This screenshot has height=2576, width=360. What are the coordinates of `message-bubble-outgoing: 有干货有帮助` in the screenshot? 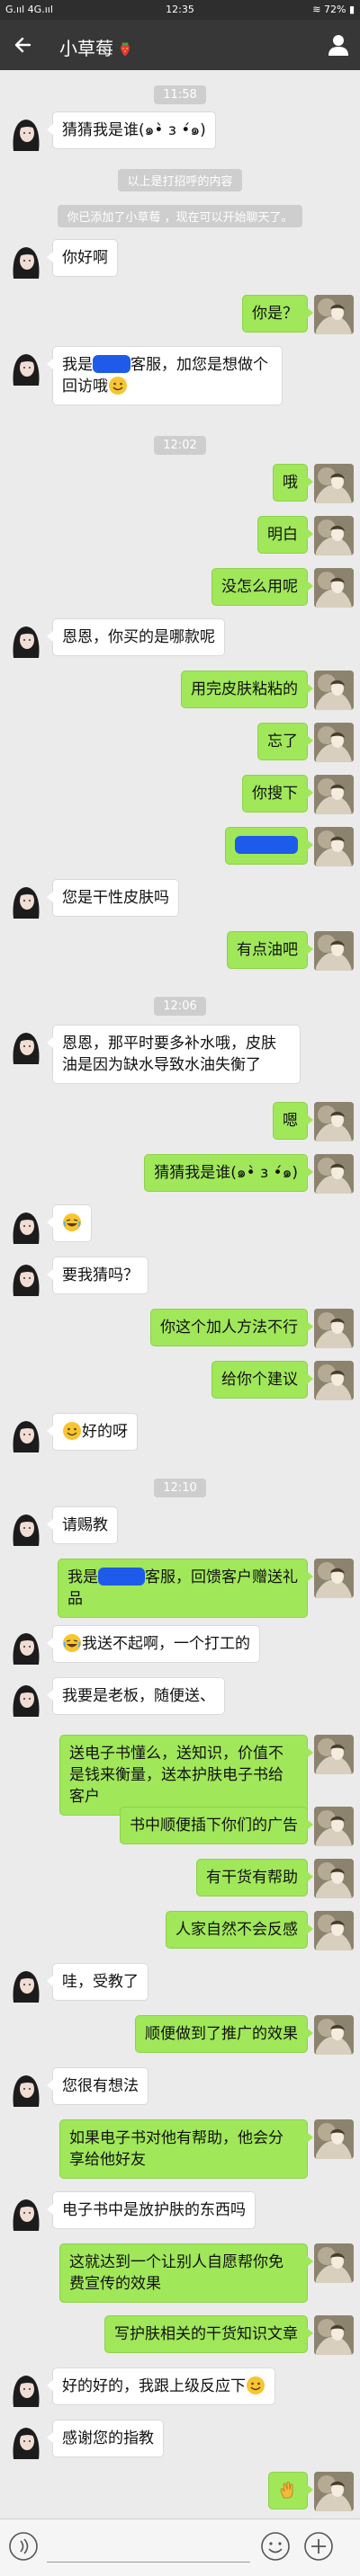 It's located at (254, 1877).